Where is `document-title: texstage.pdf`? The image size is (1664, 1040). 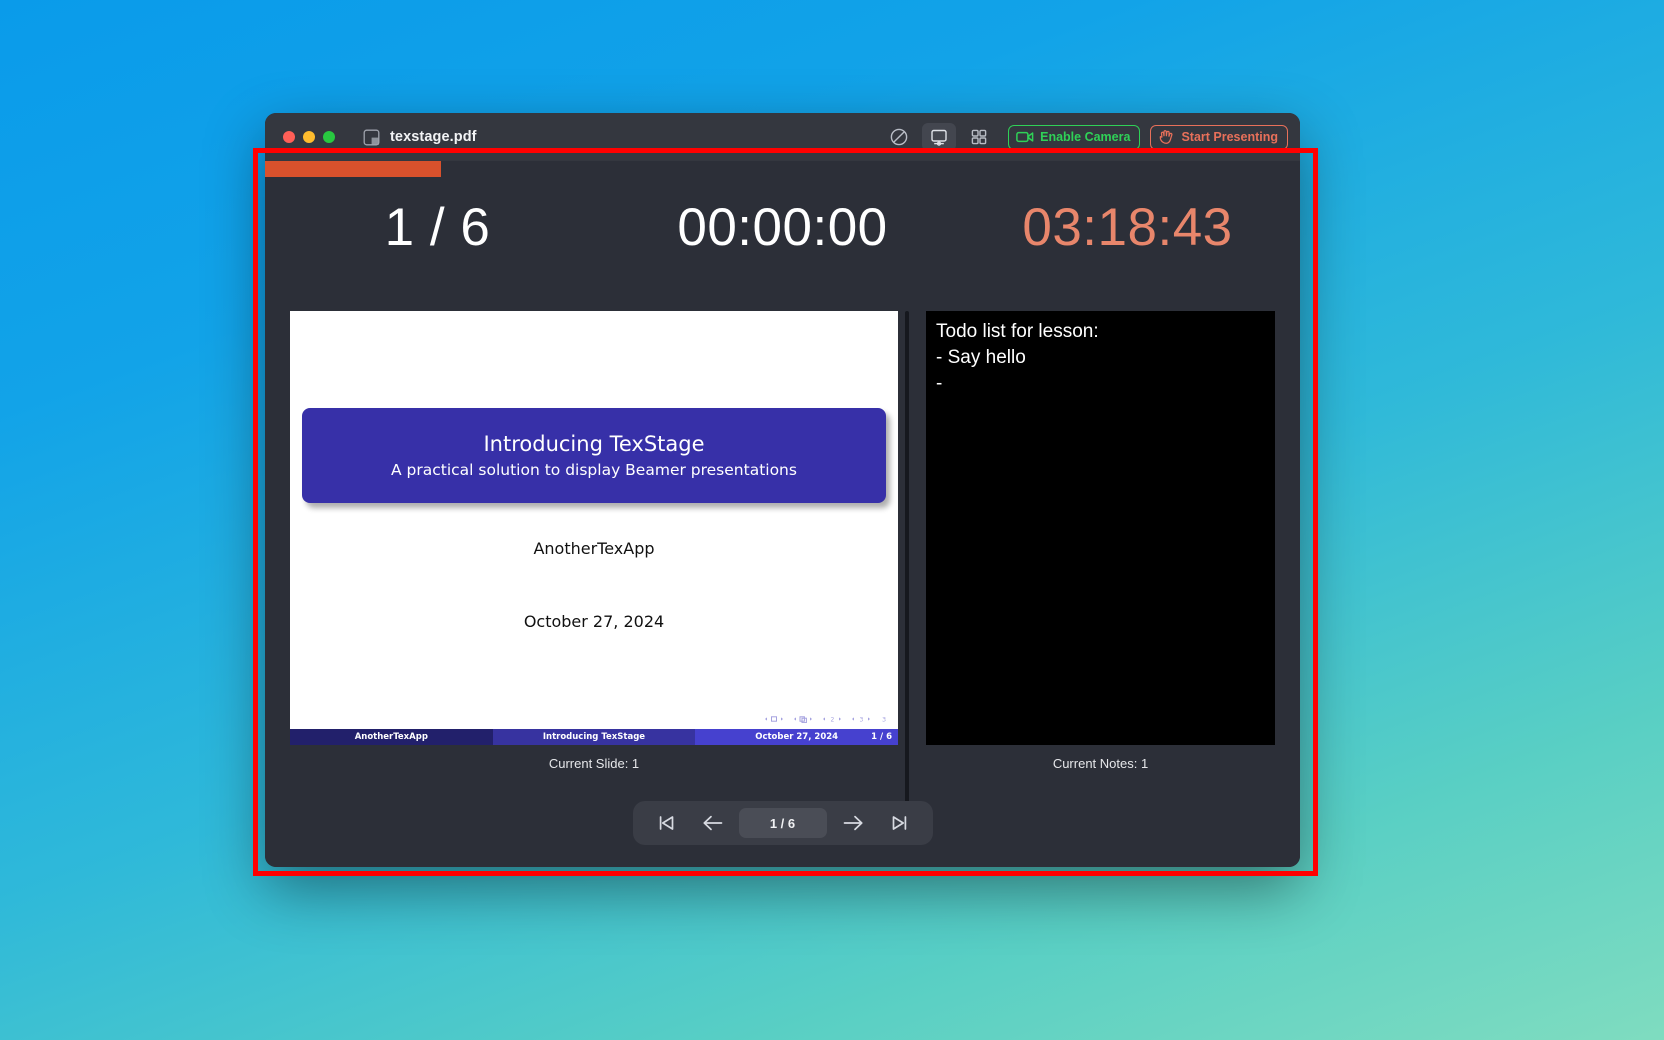
document-title: texstage.pdf is located at coordinates (433, 137).